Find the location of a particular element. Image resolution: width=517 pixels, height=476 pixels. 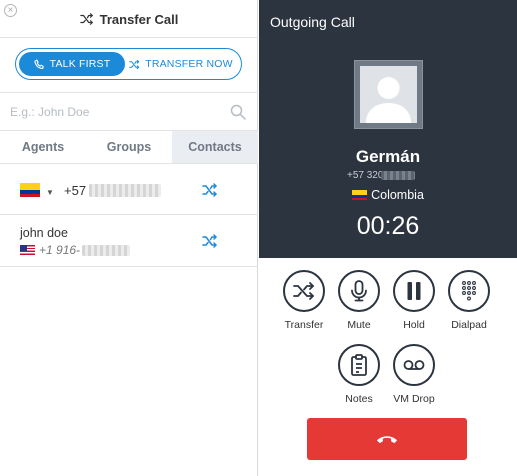

hang-up-icon is located at coordinates (387, 439).